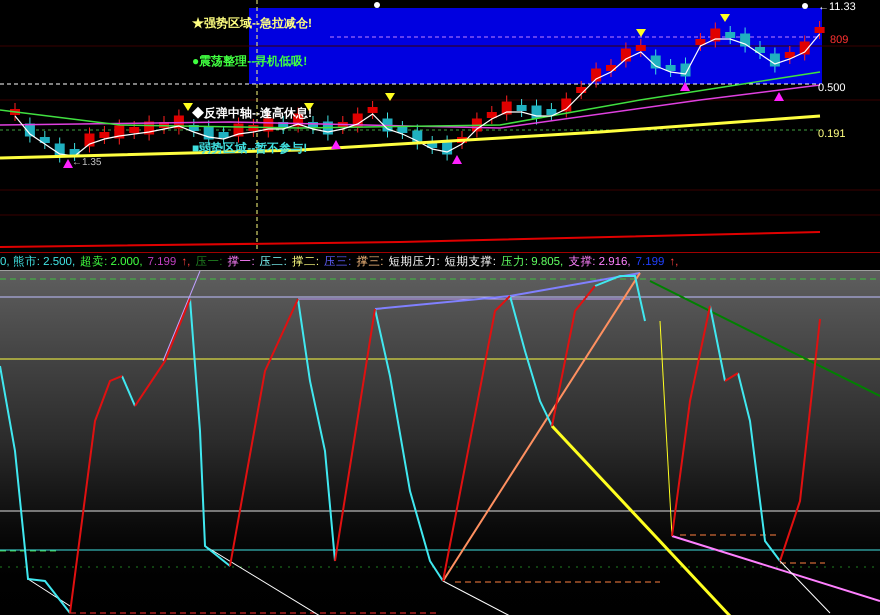 This screenshot has height=615, width=880. I want to click on indicator-legend-text: 短期压力:, so click(414, 261).